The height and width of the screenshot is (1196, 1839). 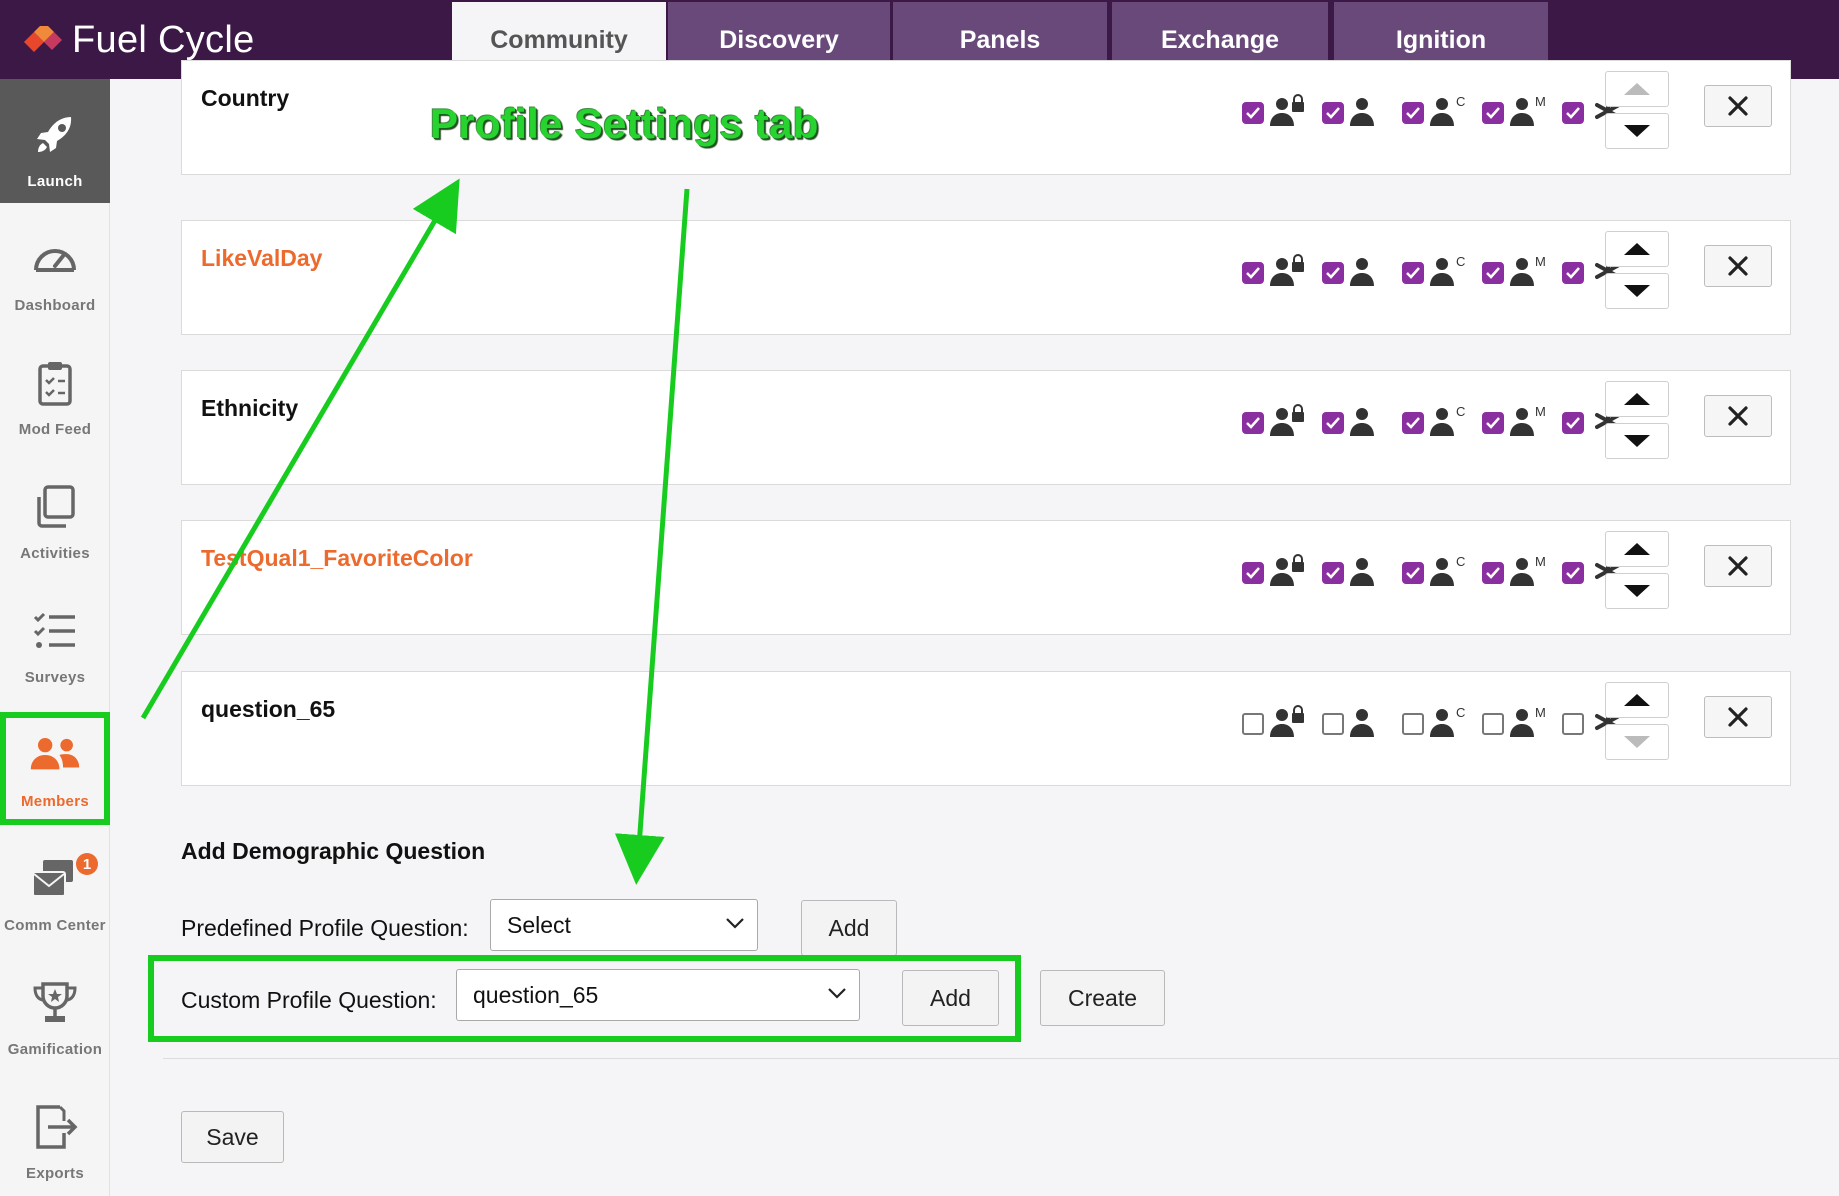 I want to click on arrow-to-add-section, so click(x=652, y=536).